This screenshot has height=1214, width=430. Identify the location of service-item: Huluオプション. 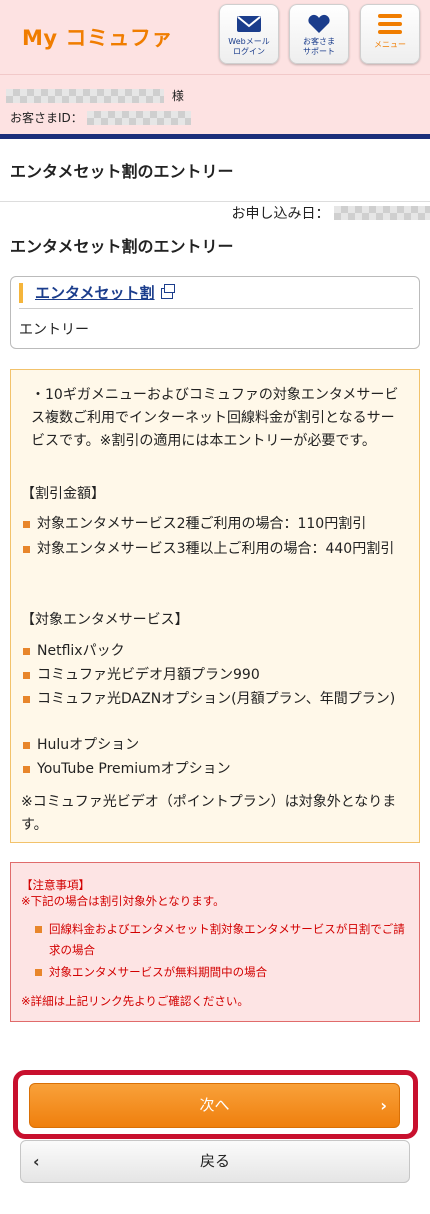
(213, 745).